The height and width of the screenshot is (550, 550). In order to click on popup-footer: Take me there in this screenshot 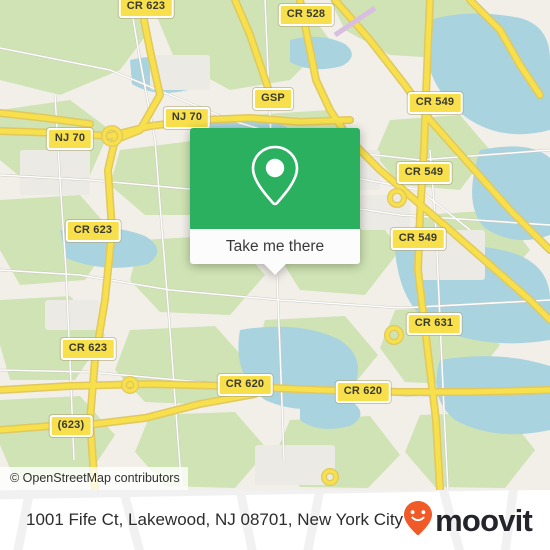, I will do `click(275, 246)`.